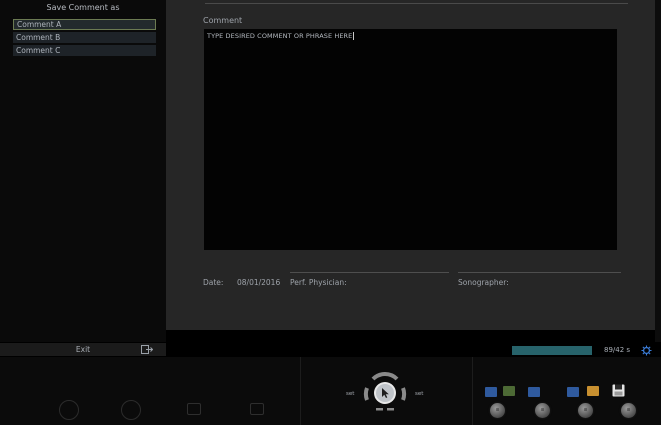  Describe the element at coordinates (84, 50) in the screenshot. I see `comment-item-c: Comment C` at that location.